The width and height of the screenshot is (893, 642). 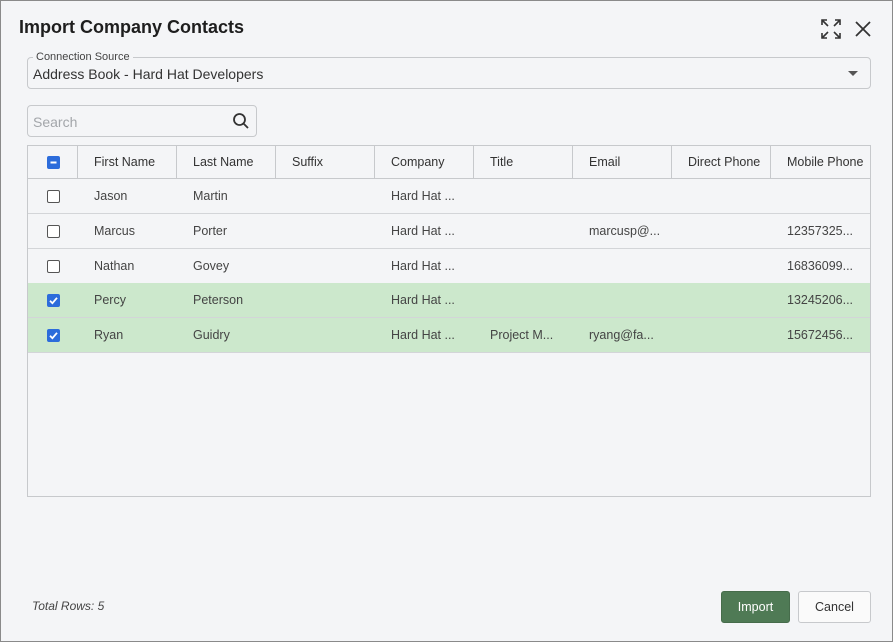 I want to click on column-header-company: Company, so click(x=424, y=162).